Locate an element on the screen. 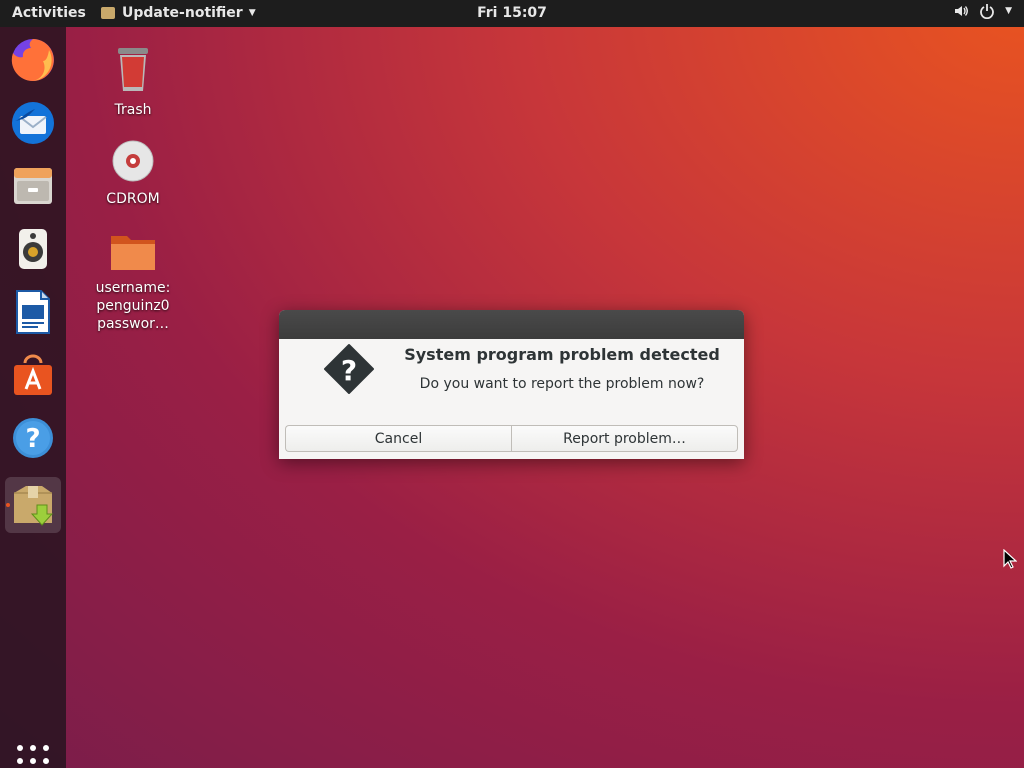 The height and width of the screenshot is (768, 1024). app-menu-label: Update-notifier is located at coordinates (182, 13).